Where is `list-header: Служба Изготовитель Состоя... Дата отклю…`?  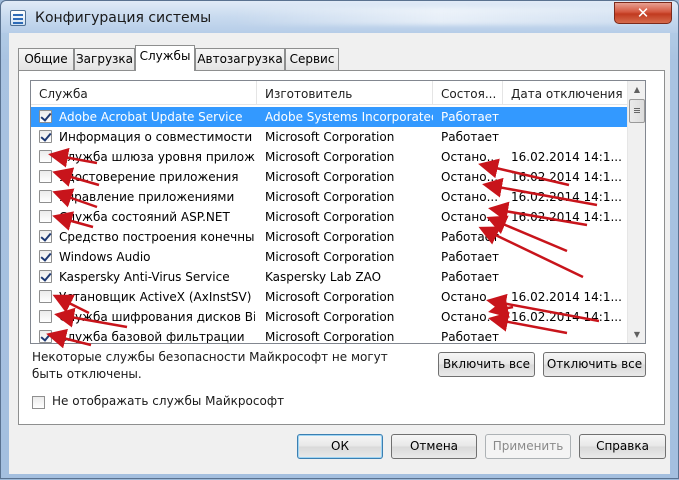
list-header: Служба Изготовитель Состоя... Дата отклю… is located at coordinates (329, 93).